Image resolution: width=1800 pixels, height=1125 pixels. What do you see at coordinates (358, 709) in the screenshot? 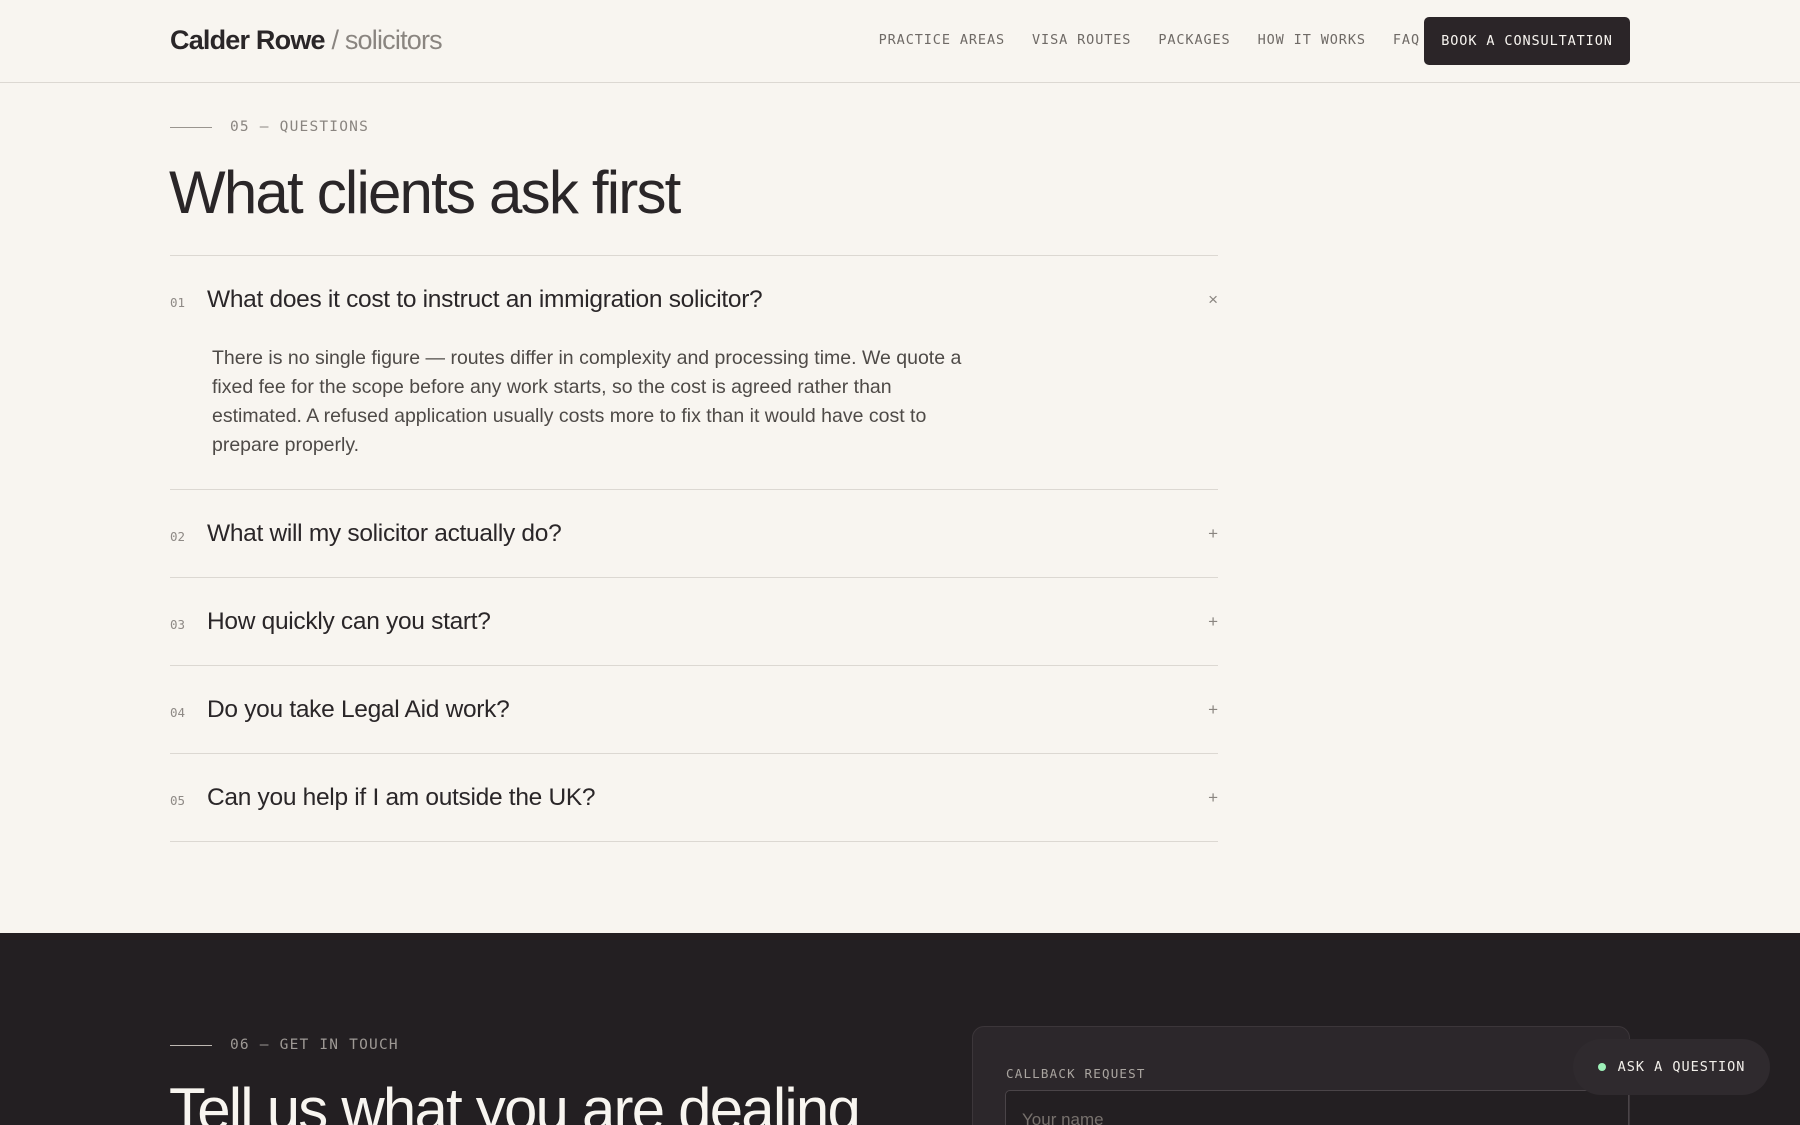
I see `faq-question: Do you take Legal Aid work?` at bounding box center [358, 709].